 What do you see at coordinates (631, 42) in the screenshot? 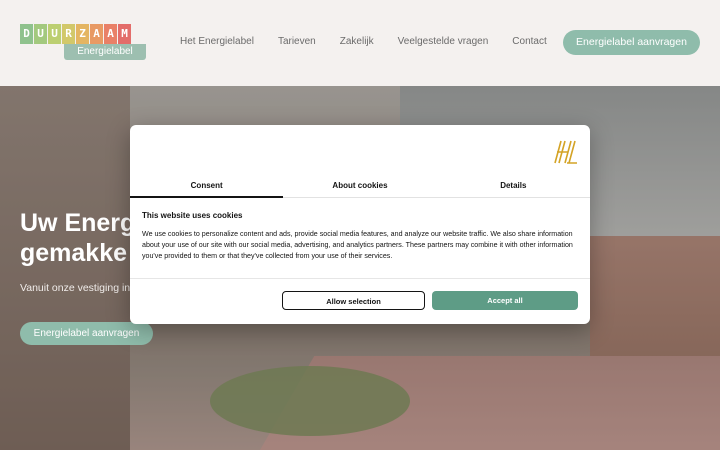
I see `header-cta-button: Energielabel aanvragen` at bounding box center [631, 42].